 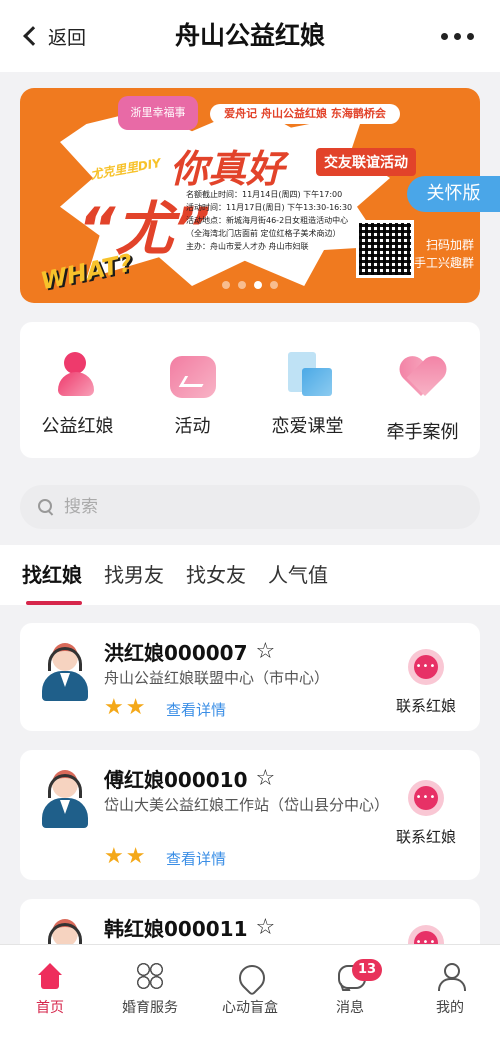 I want to click on carousel-dot-active, so click(x=258, y=285).